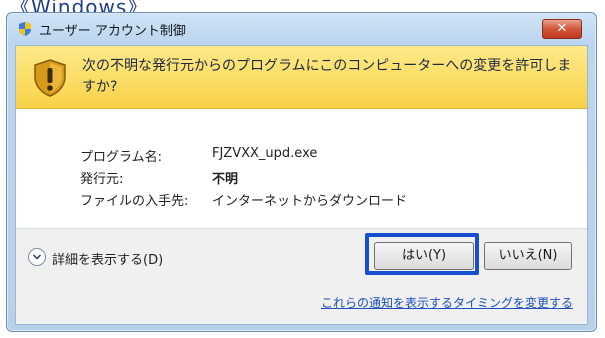  Describe the element at coordinates (447, 302) in the screenshot. I see `notification-timing-link: これらの通知を表示するタイミングを変更する` at that location.